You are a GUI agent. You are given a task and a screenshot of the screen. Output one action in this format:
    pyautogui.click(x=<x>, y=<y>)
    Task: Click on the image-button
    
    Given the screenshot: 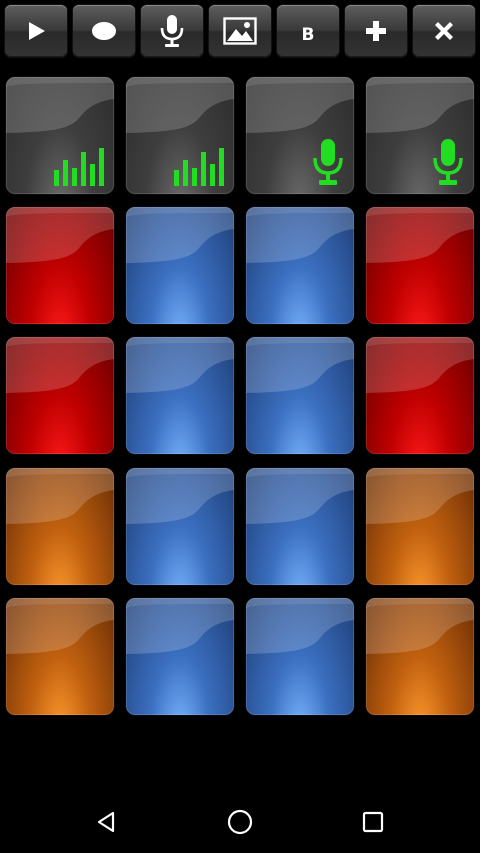 What is the action you would take?
    pyautogui.click(x=240, y=31)
    